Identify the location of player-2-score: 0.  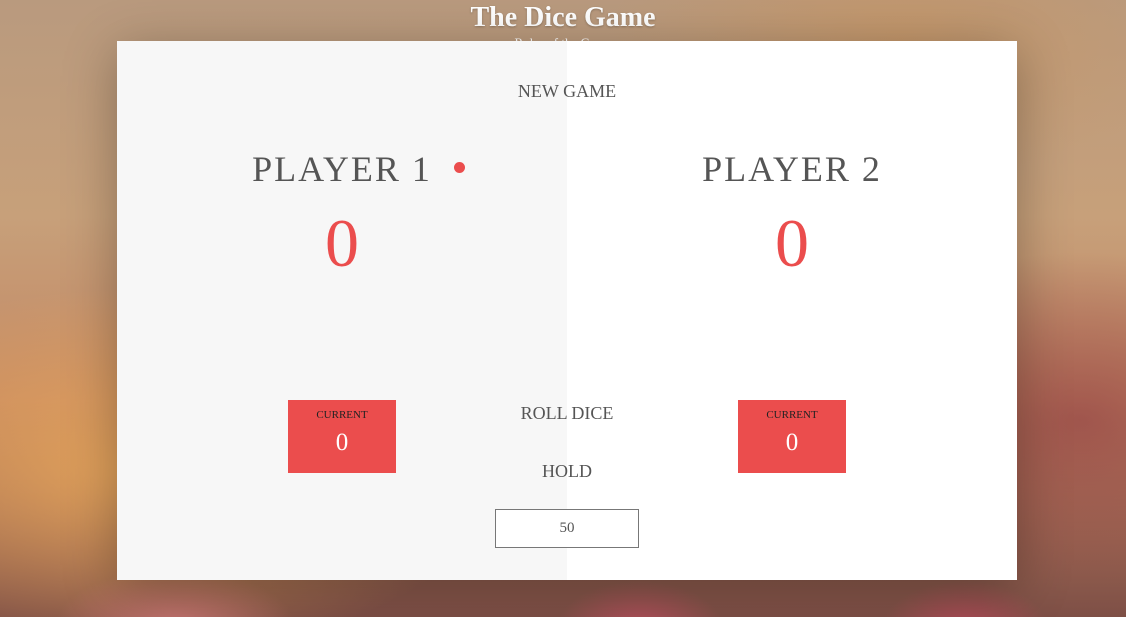
(792, 243).